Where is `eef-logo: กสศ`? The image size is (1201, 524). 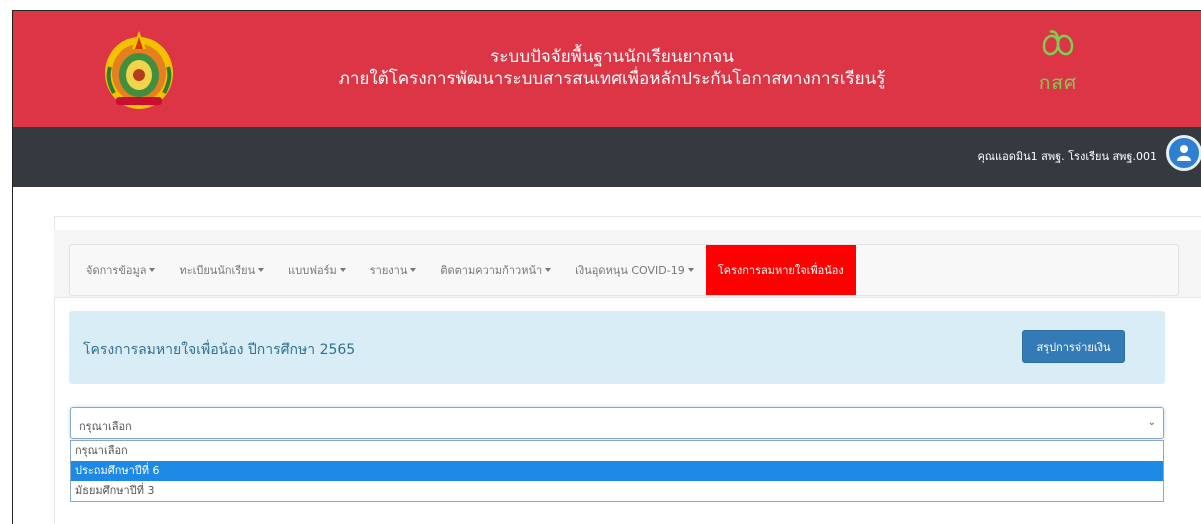 eef-logo: กสศ is located at coordinates (1058, 61).